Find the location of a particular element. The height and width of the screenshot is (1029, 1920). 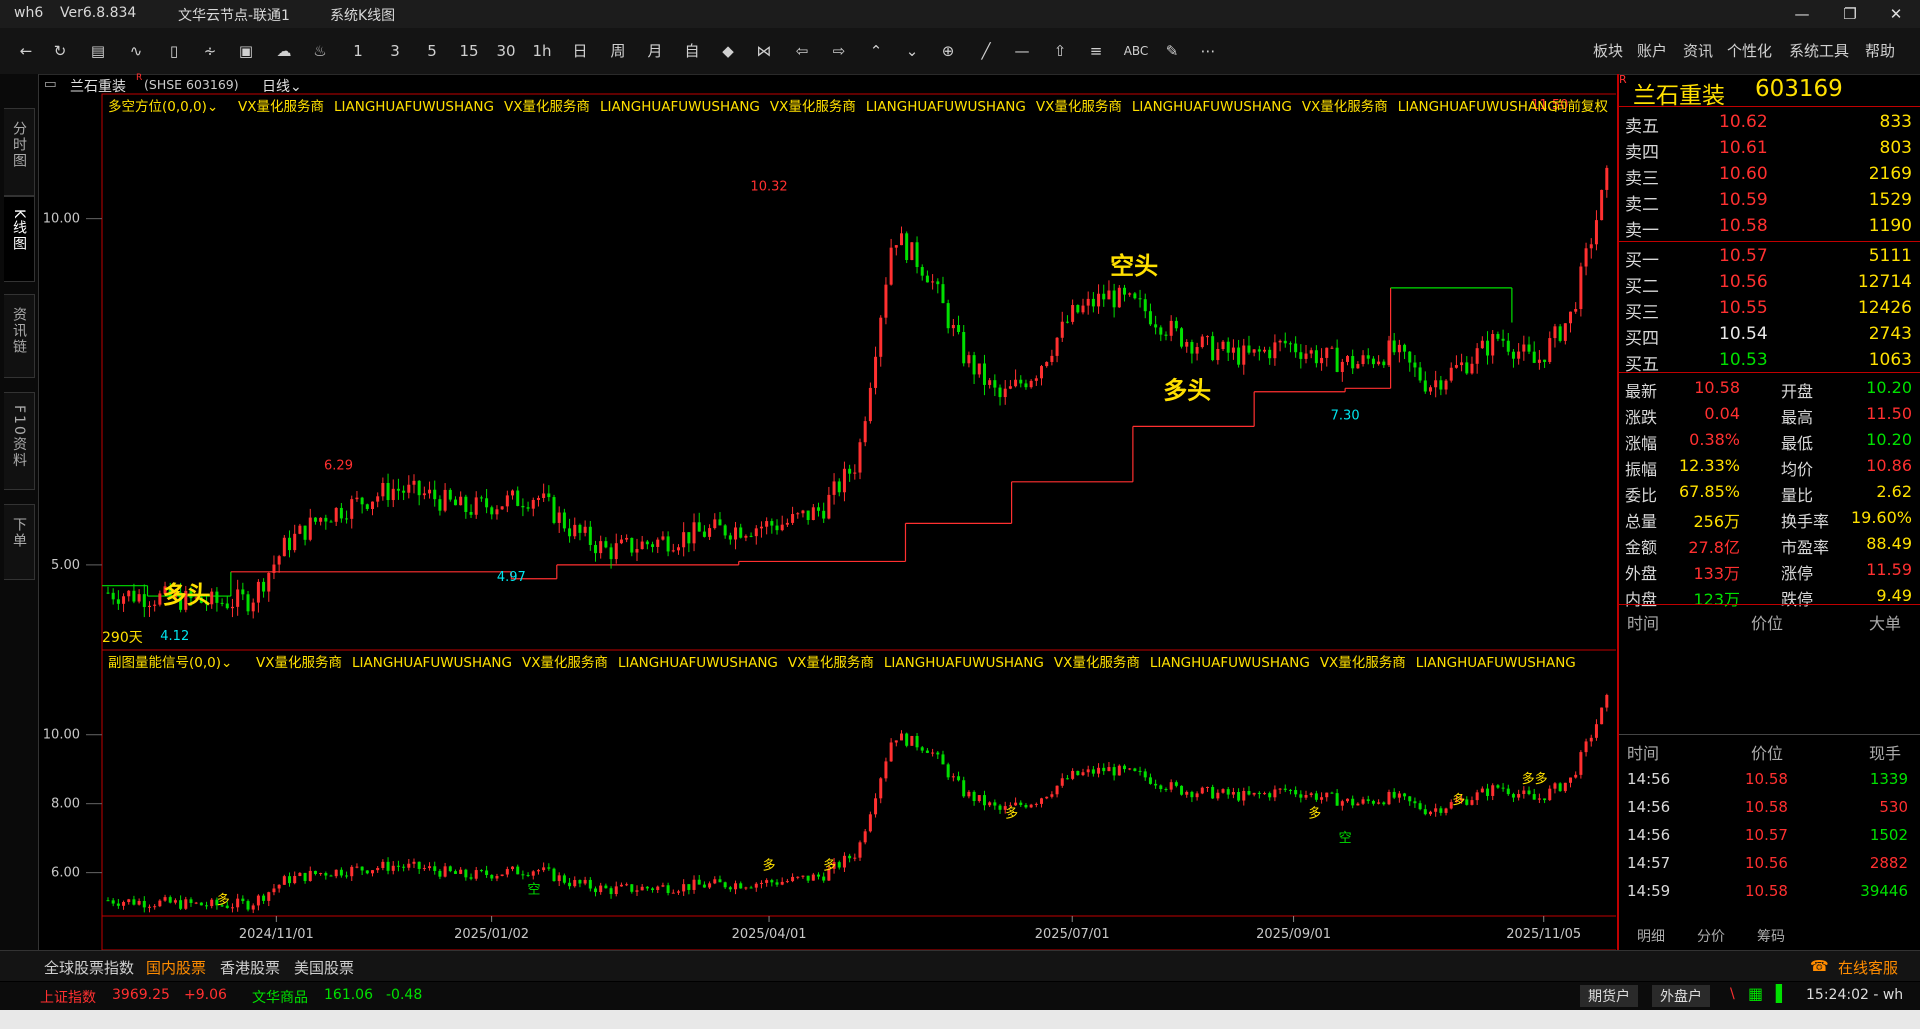

tab-chips: 筹码 is located at coordinates (1771, 936).